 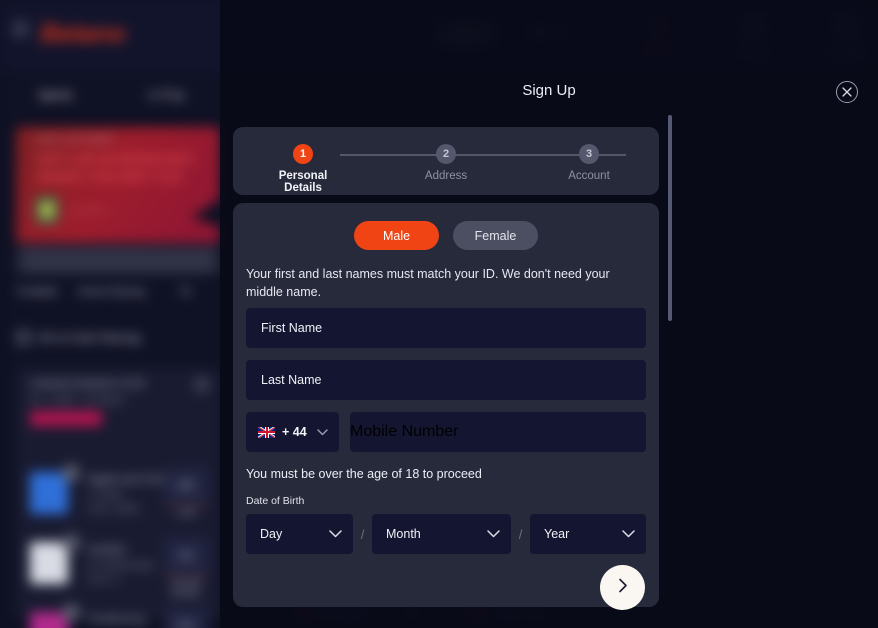 I want to click on step-1-badge: 1, so click(x=303, y=154).